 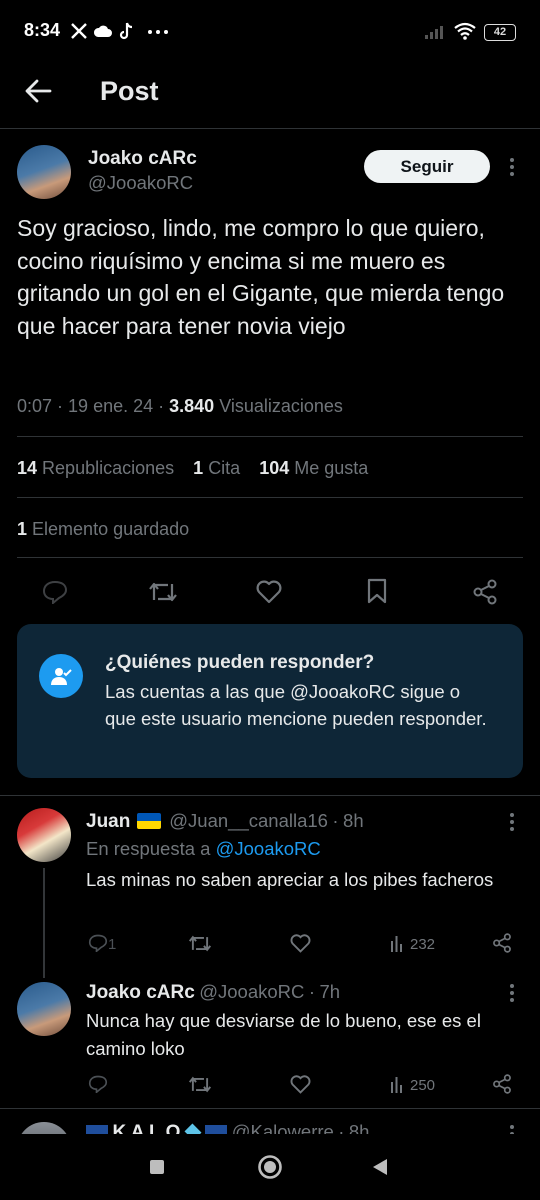 I want to click on bookmarks-label: Elemento guardado, so click(x=111, y=529).